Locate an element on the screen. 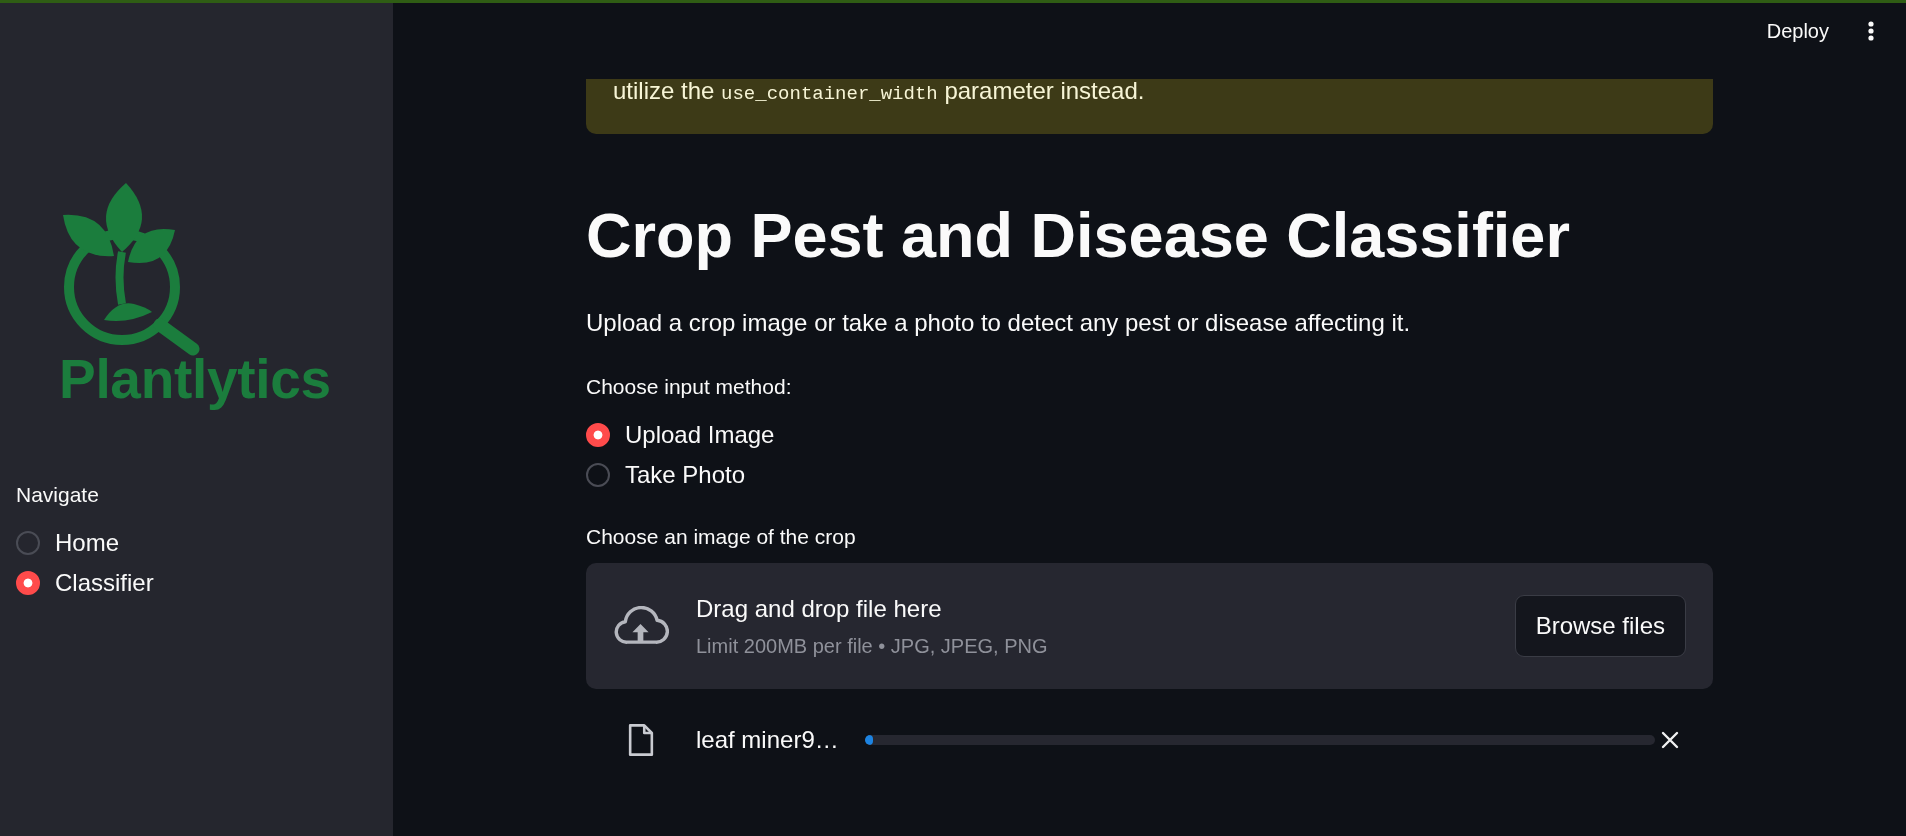 This screenshot has height=836, width=1906. close-icon is located at coordinates (1670, 740).